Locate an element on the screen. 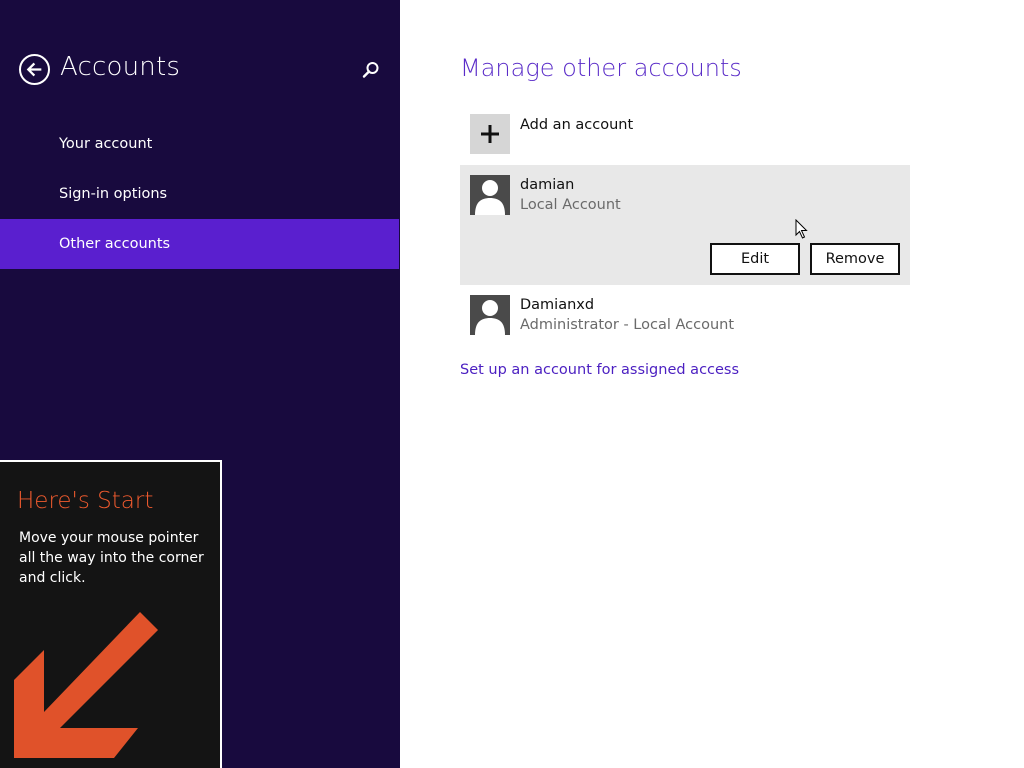  assigned-access-link: Set up an account for assigned access is located at coordinates (599, 370).